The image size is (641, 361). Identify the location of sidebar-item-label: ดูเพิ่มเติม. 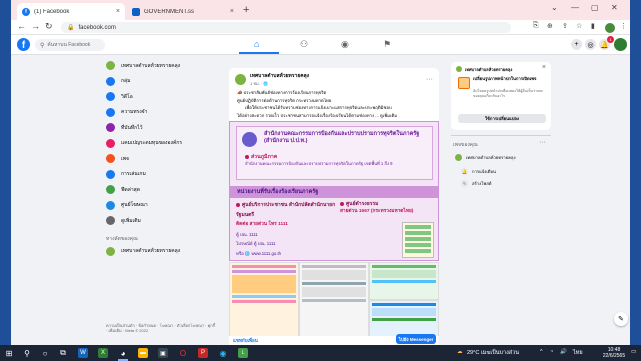
(131, 220).